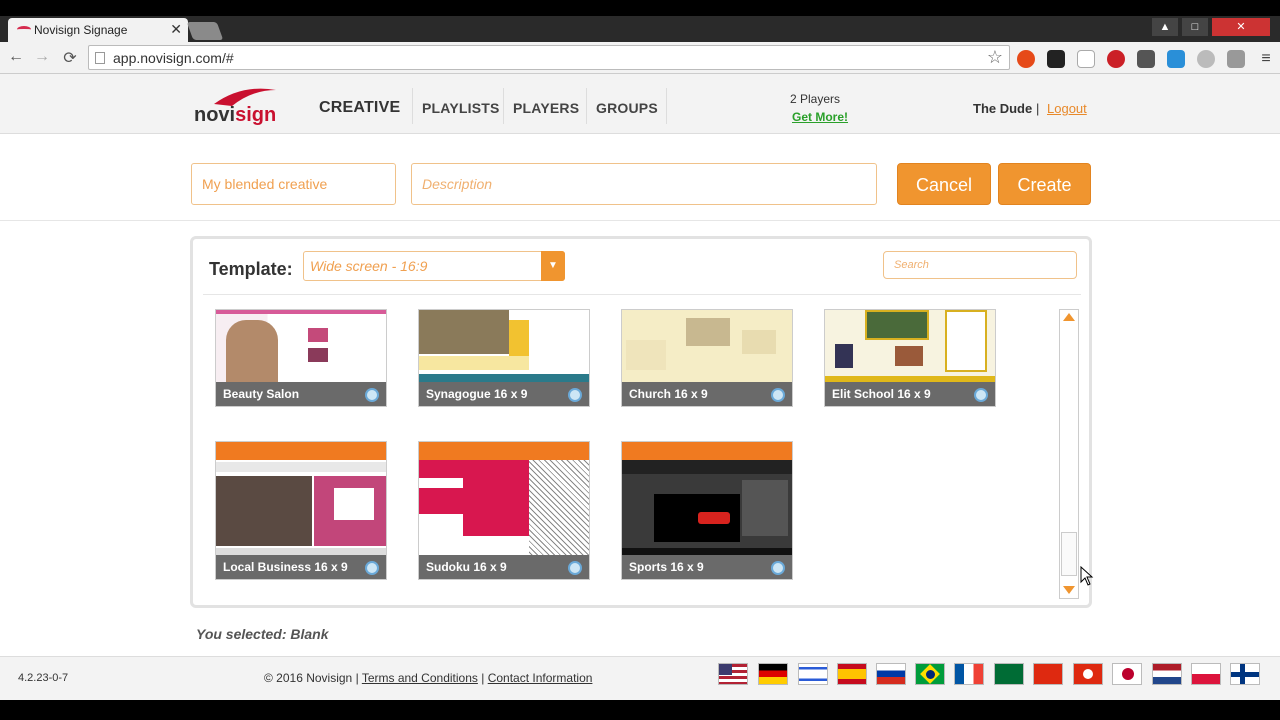 This screenshot has width=1280, height=720. I want to click on user-name: The Dude, so click(1003, 108).